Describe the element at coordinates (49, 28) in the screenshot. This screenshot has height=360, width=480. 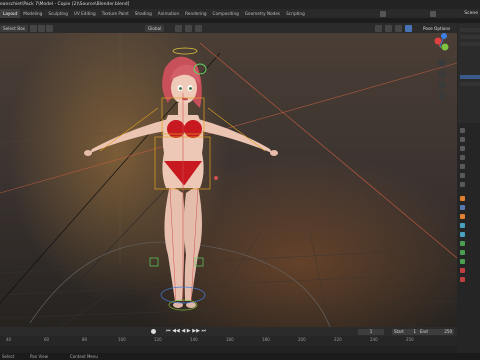
I see `select-subtract-icon` at that location.